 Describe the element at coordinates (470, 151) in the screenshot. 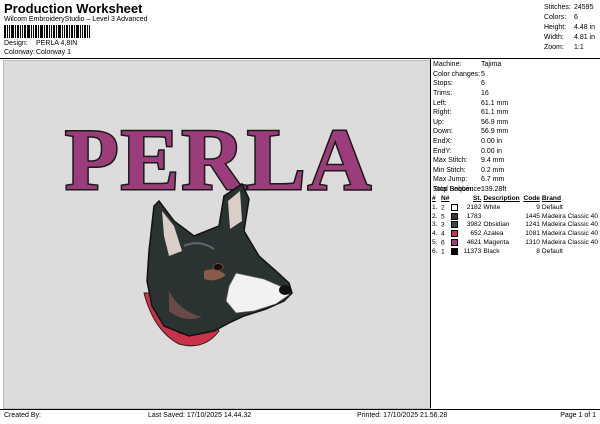

I see `info-row: EndY: 0.00 in` at that location.